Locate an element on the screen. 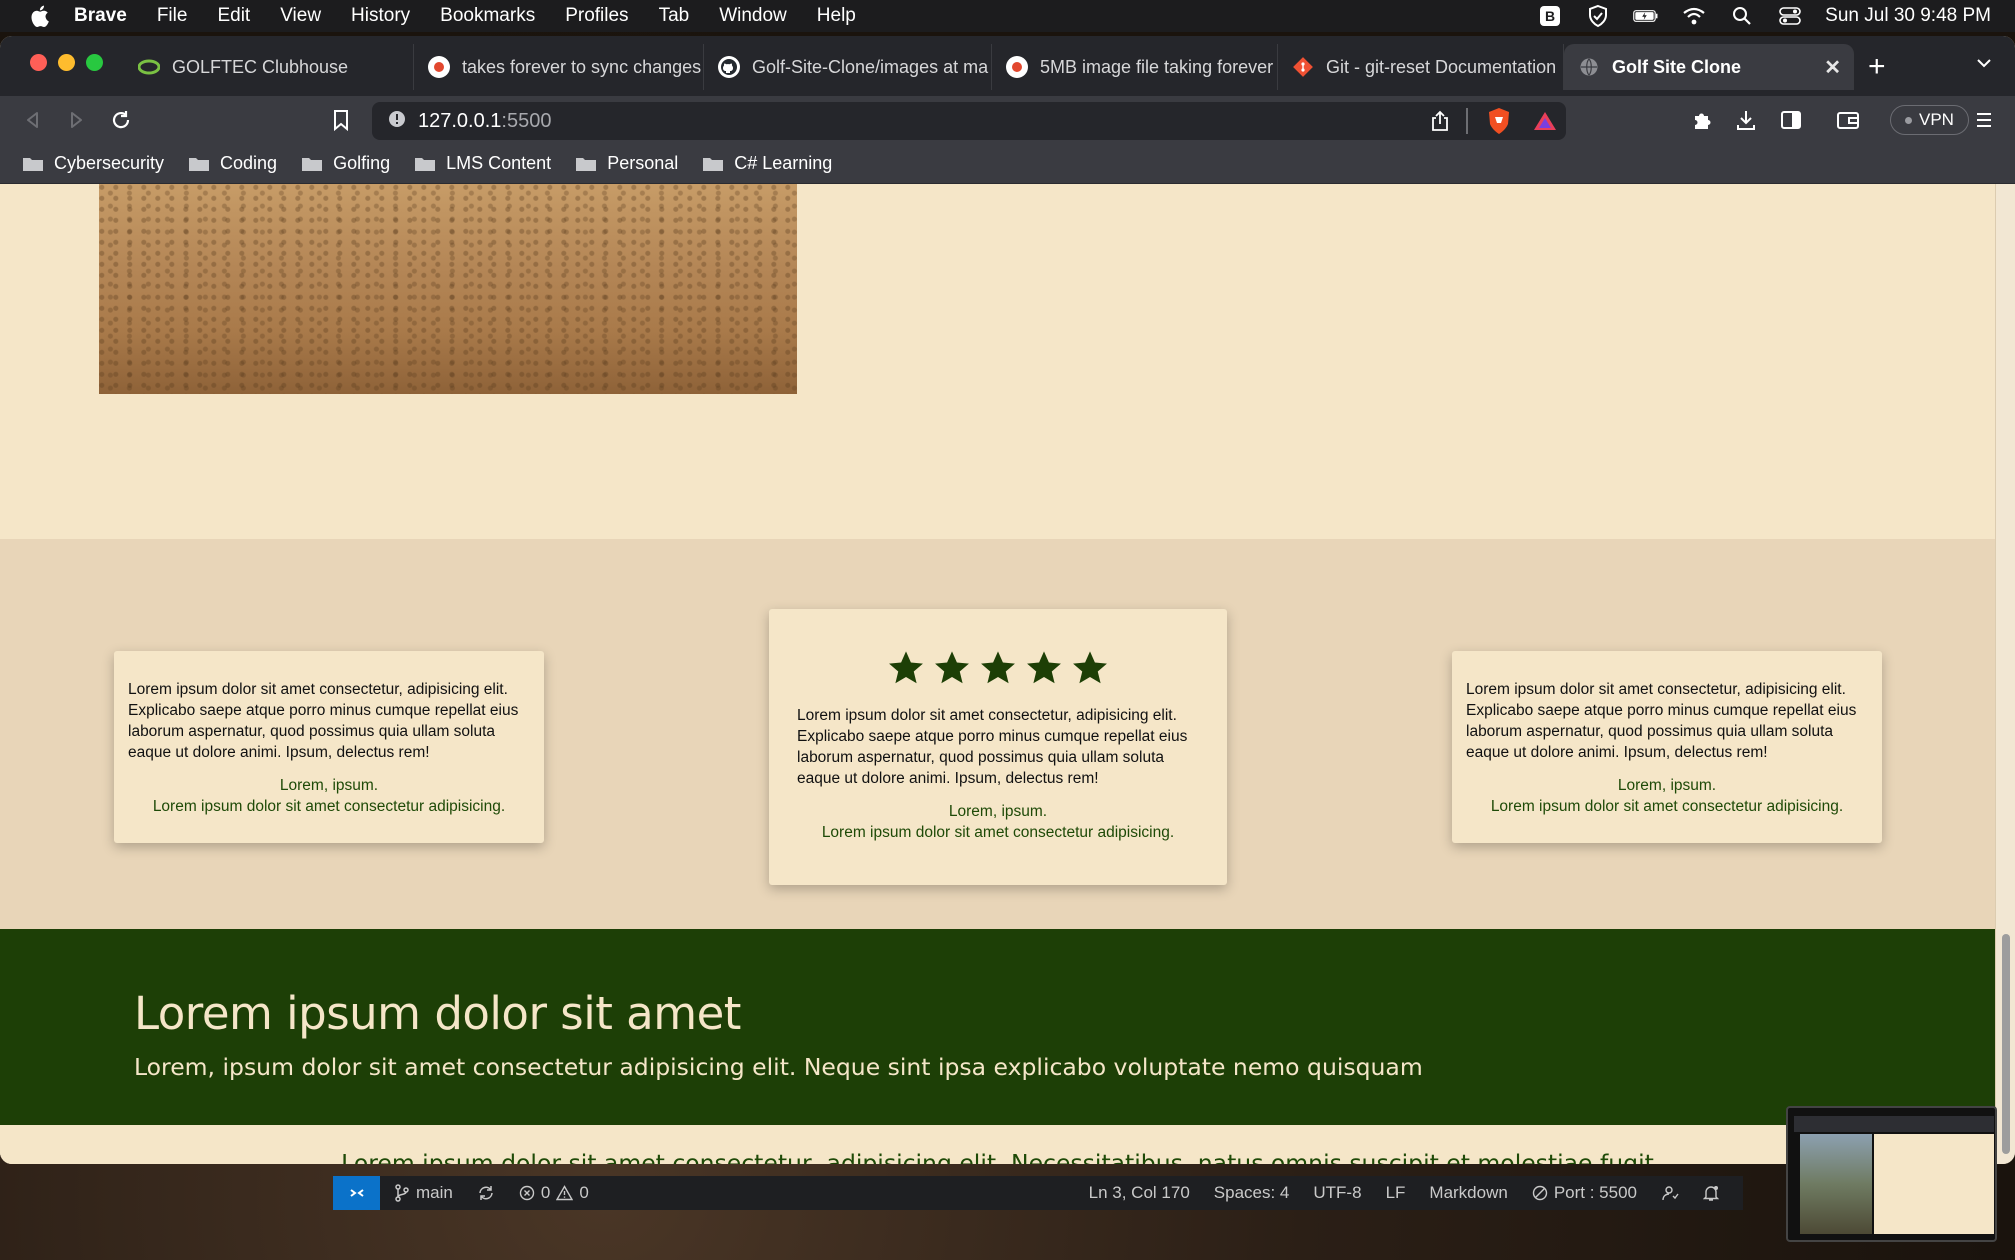 The height and width of the screenshot is (1260, 2015). warning-count: 0 is located at coordinates (584, 1192).